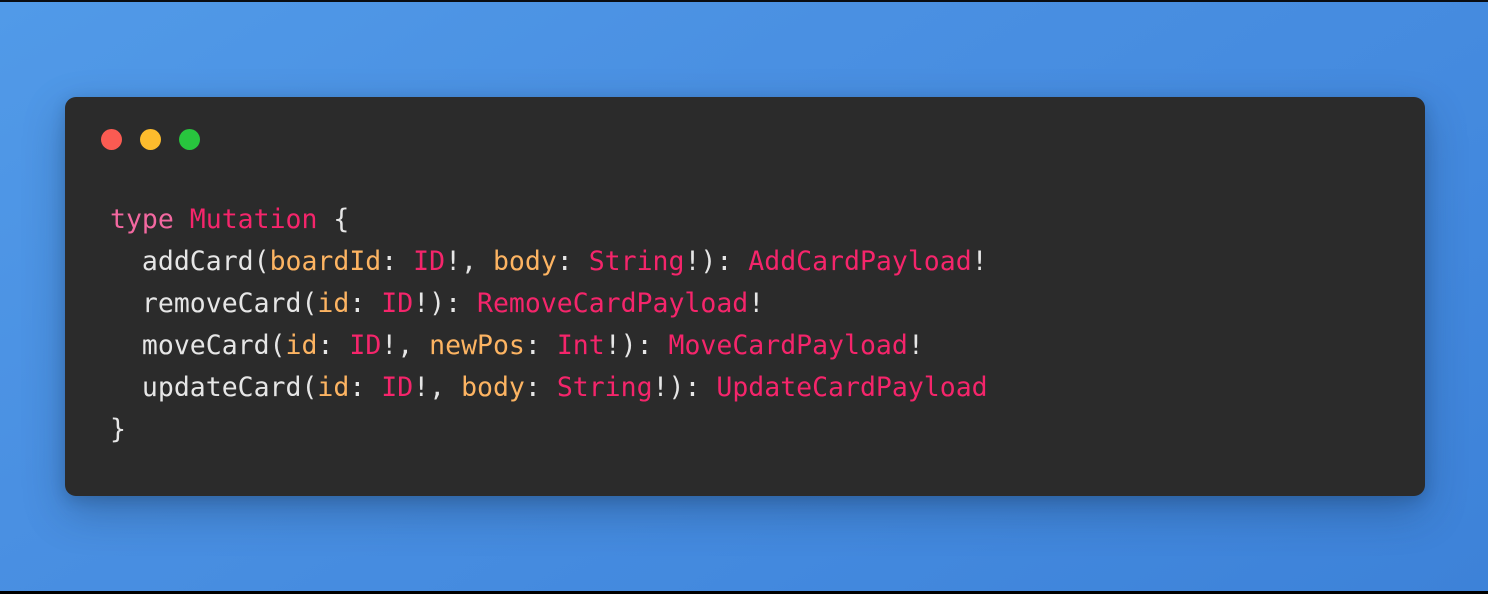 The width and height of the screenshot is (1488, 594). I want to click on code-line: type Mutation {, so click(767, 220).